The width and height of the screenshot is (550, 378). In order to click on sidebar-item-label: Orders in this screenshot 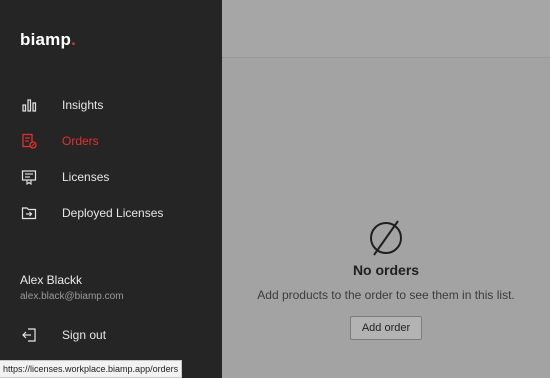, I will do `click(80, 141)`.